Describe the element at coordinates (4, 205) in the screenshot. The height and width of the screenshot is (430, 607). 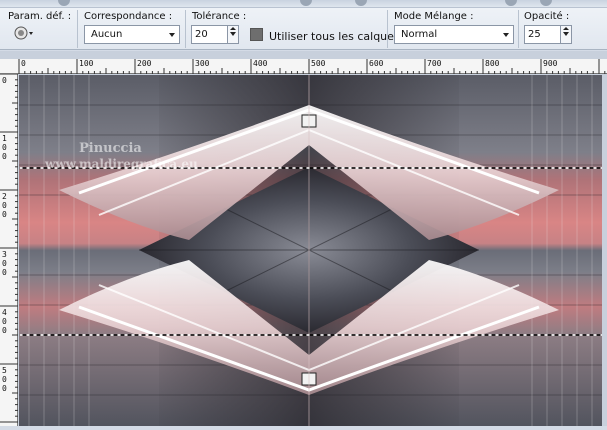
I see `ruler-label: 2 0 0` at that location.